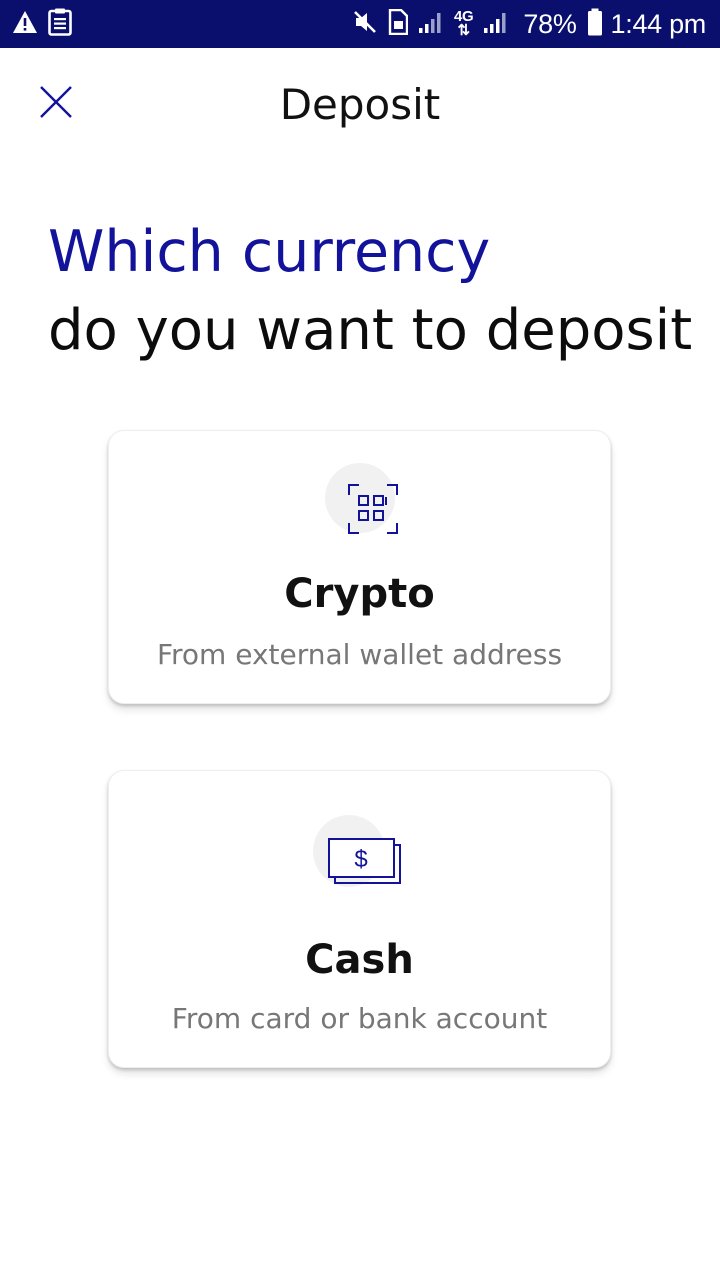  Describe the element at coordinates (359, 654) in the screenshot. I see `card-subtitle: From external wallet address` at that location.